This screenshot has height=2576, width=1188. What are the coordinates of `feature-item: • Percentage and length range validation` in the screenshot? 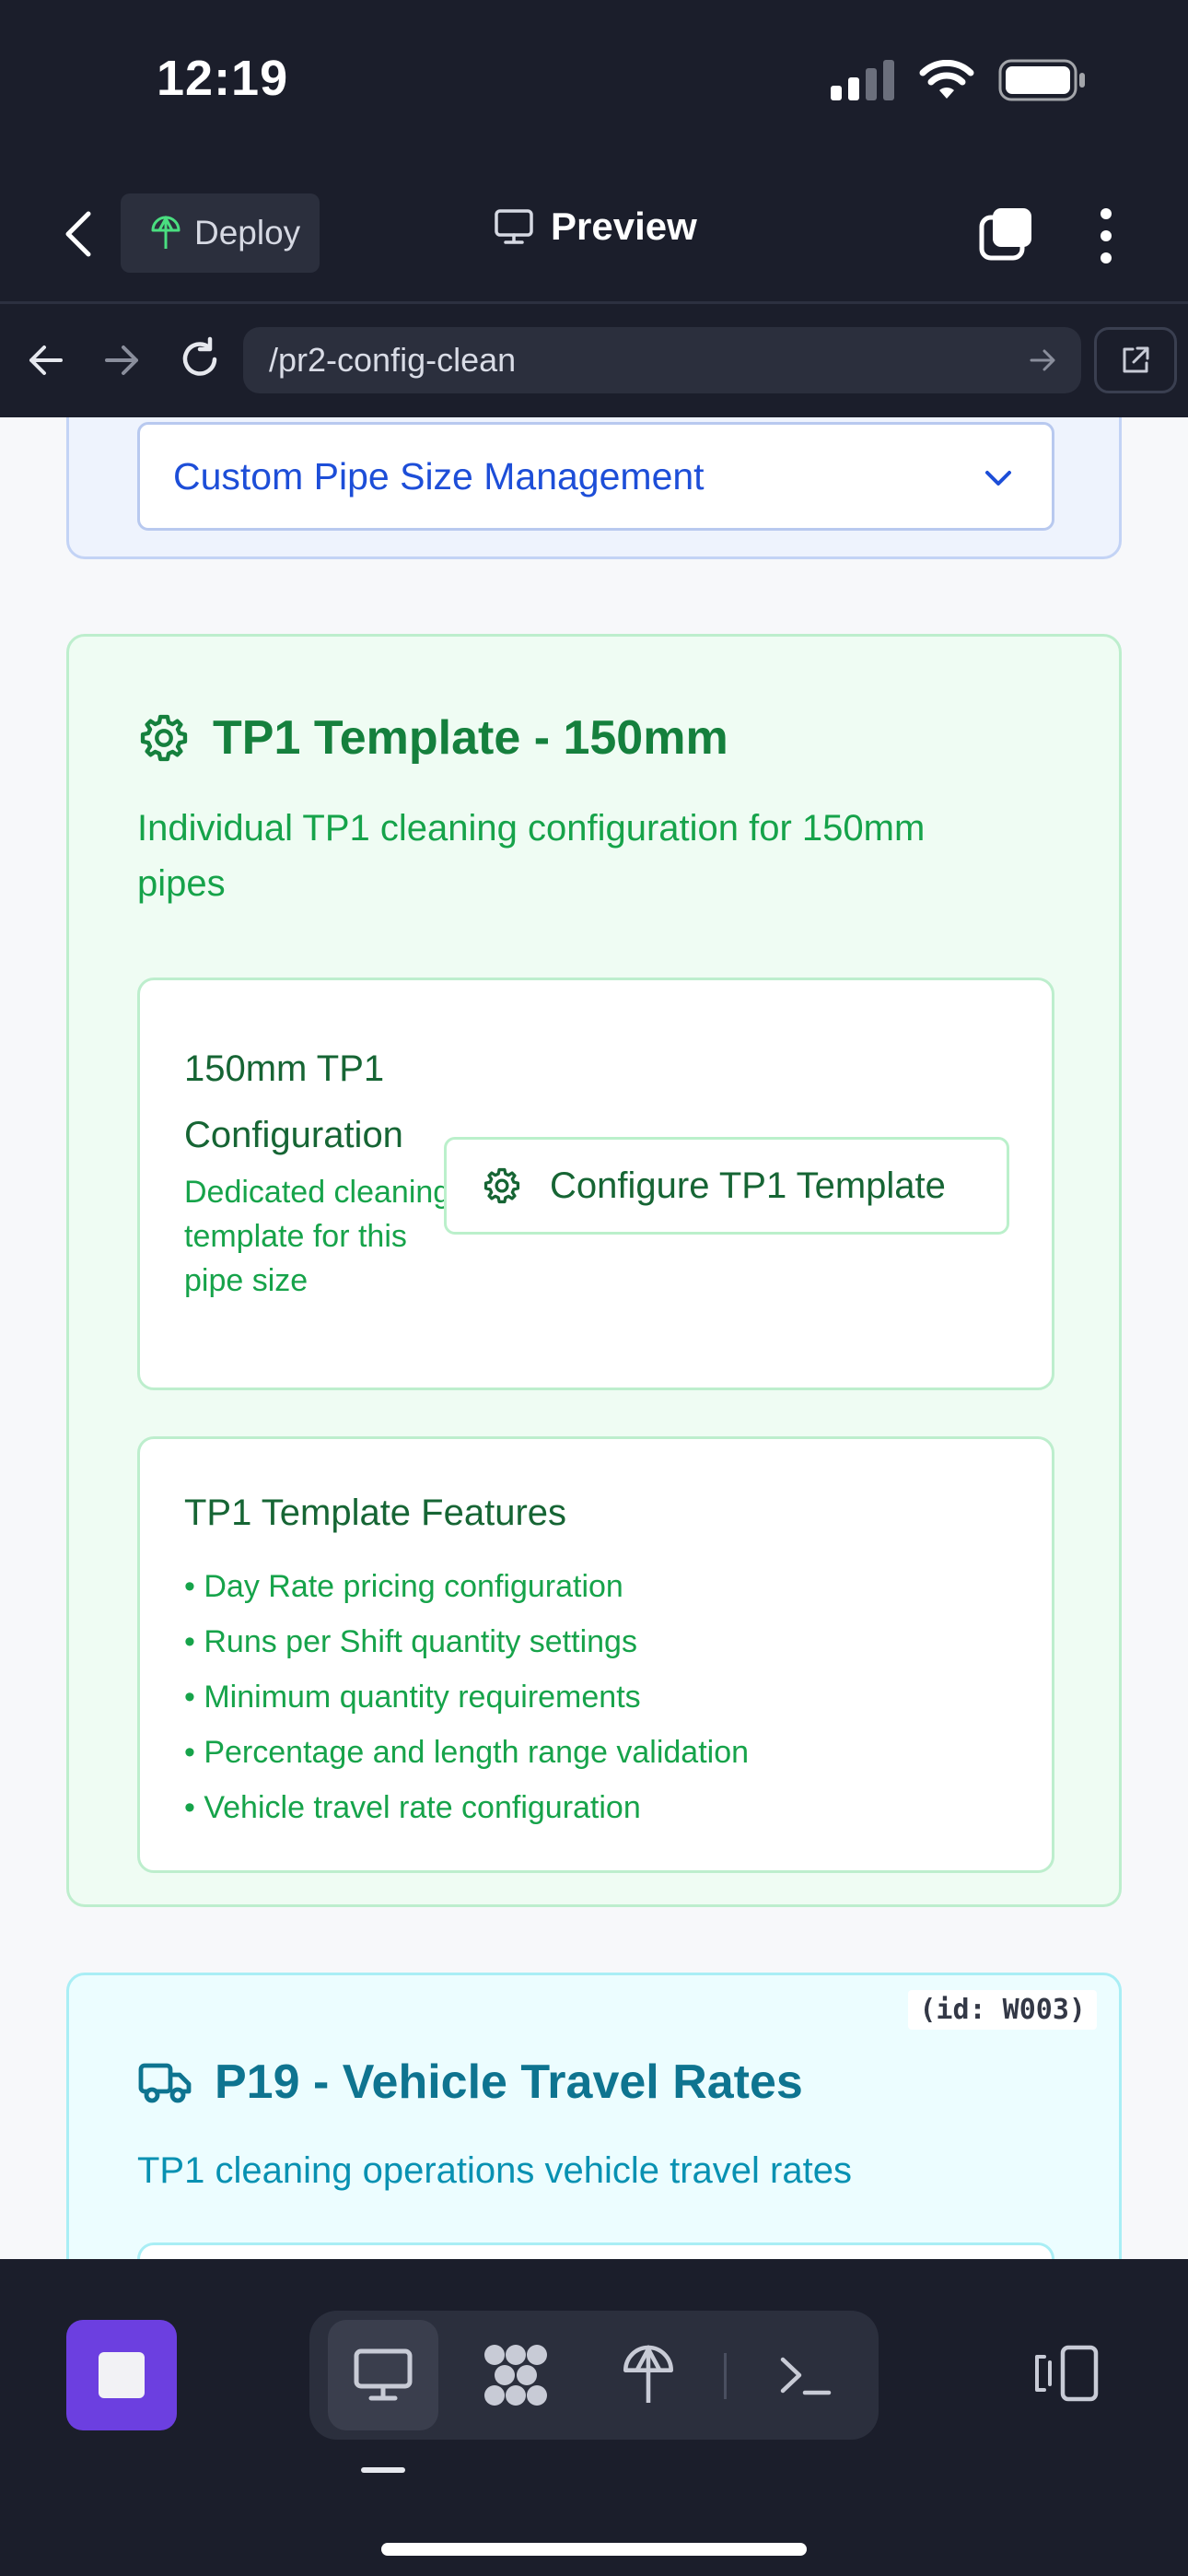 It's located at (467, 1752).